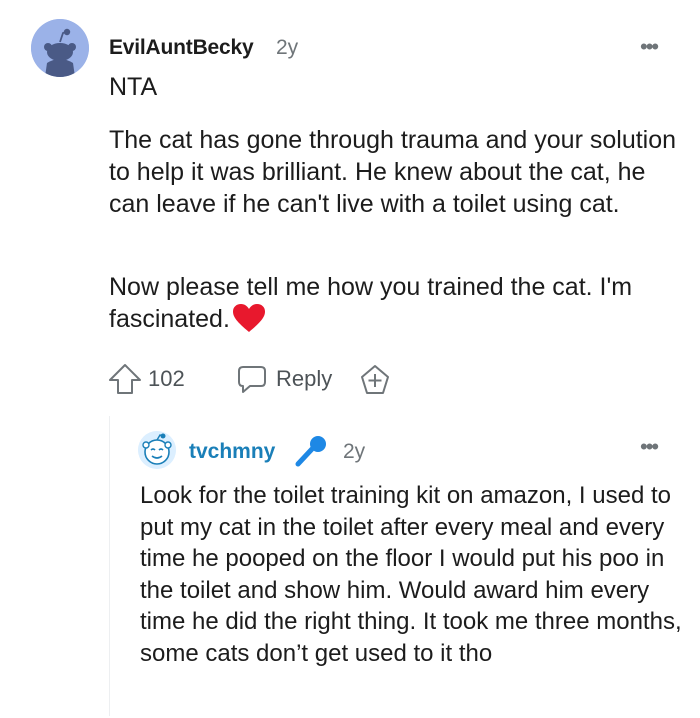 Image resolution: width=700 pixels, height=718 pixels. Describe the element at coordinates (125, 379) in the screenshot. I see `upvote-arrow-icon` at that location.